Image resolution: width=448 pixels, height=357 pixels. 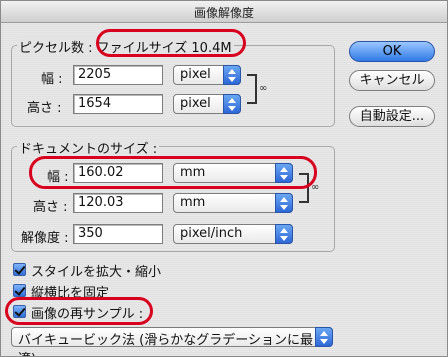 I want to click on doc-width-highlight, so click(x=173, y=172).